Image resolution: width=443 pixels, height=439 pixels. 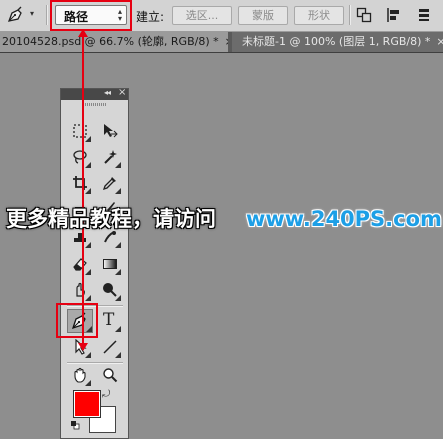 I want to click on move-tool-button, so click(x=110, y=131).